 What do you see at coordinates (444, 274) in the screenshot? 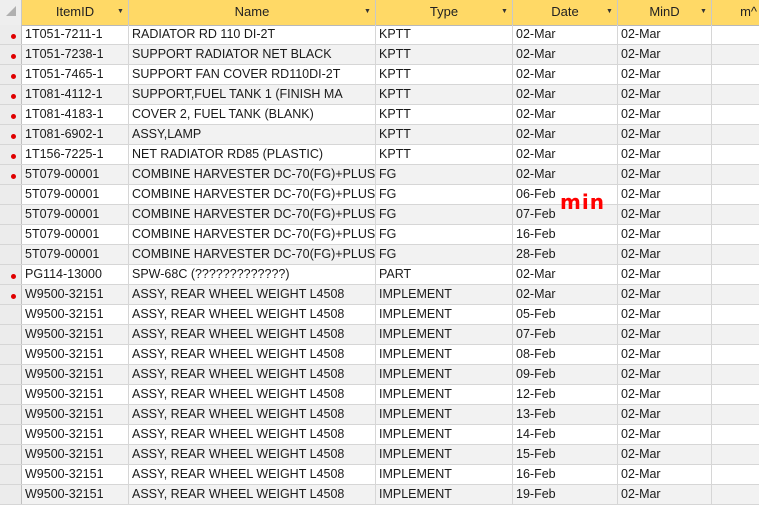
I see `cell-type: PART` at bounding box center [444, 274].